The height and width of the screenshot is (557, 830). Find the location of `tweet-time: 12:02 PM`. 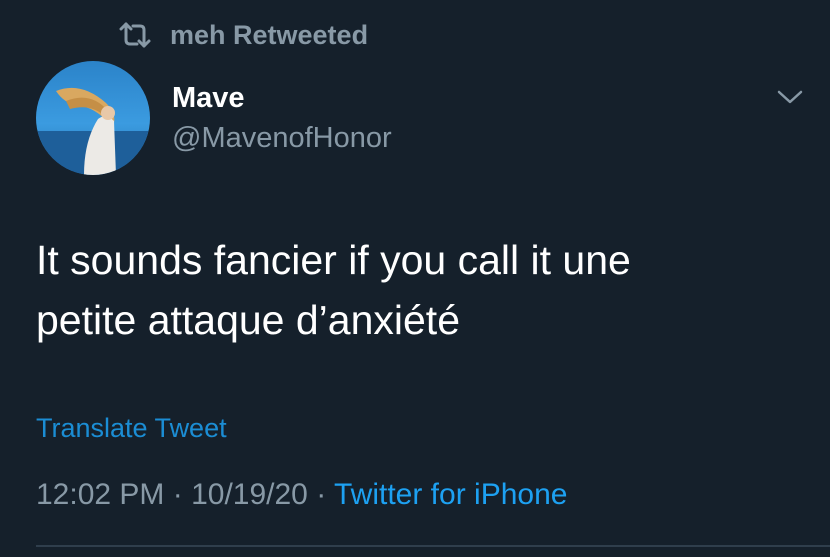

tweet-time: 12:02 PM is located at coordinates (100, 494).